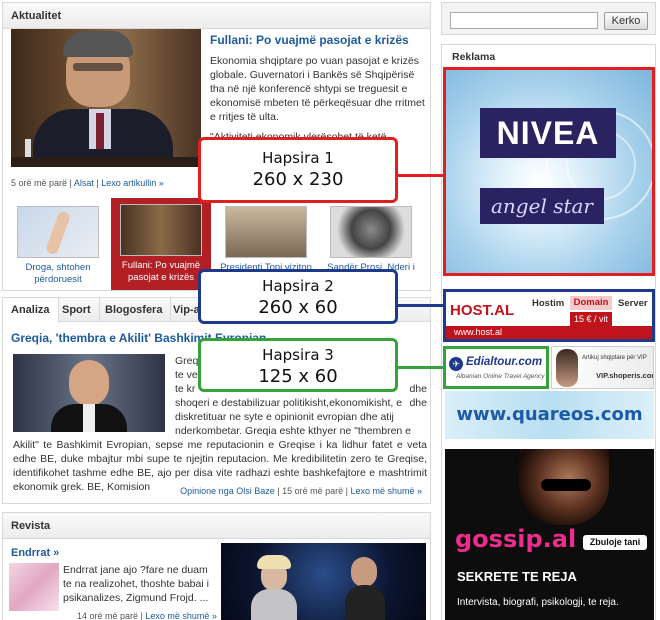 Image resolution: width=660 pixels, height=620 pixels. I want to click on main-headline-link: Fullani: Po vuajmë pasojat e krizës, so click(317, 40).